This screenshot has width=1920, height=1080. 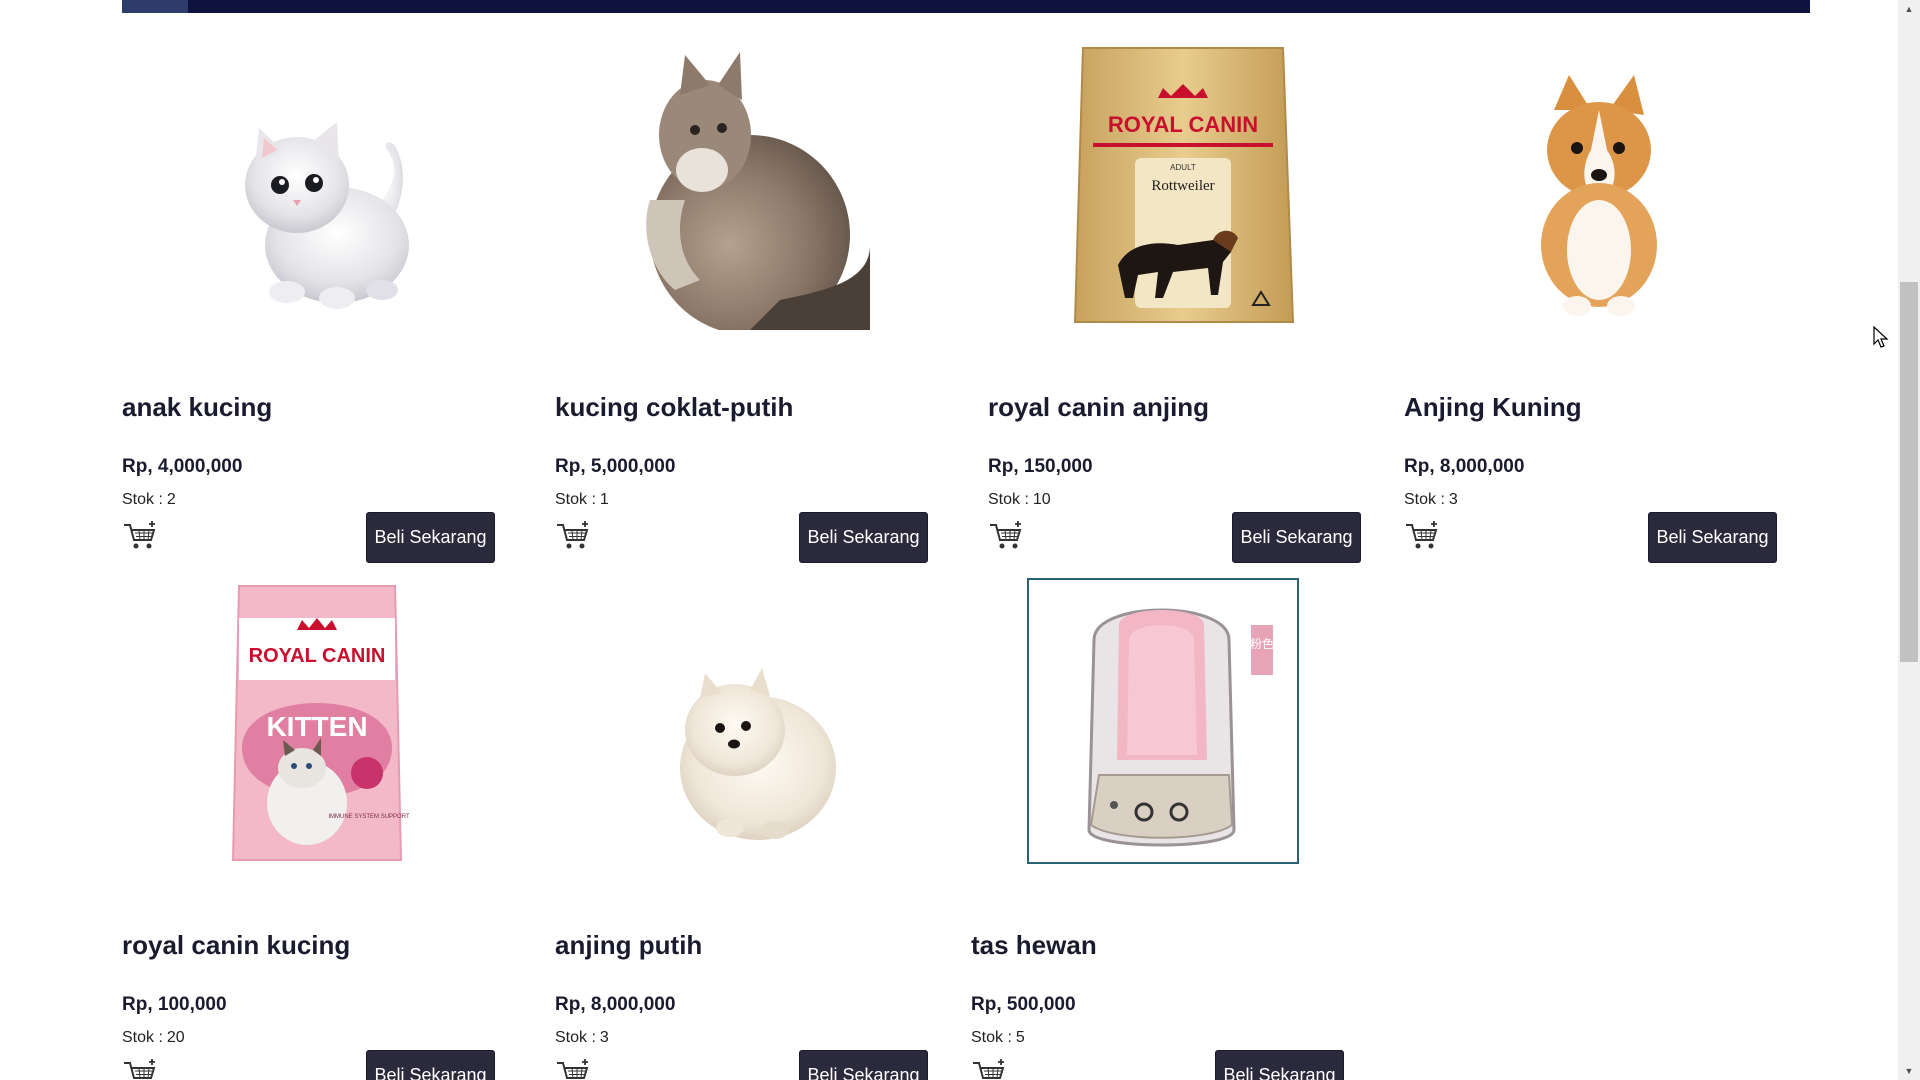 I want to click on royal-canin-dog-food-bag-image: ROYAL CANIN ADULT Rottweiler, so click(x=1183, y=185).